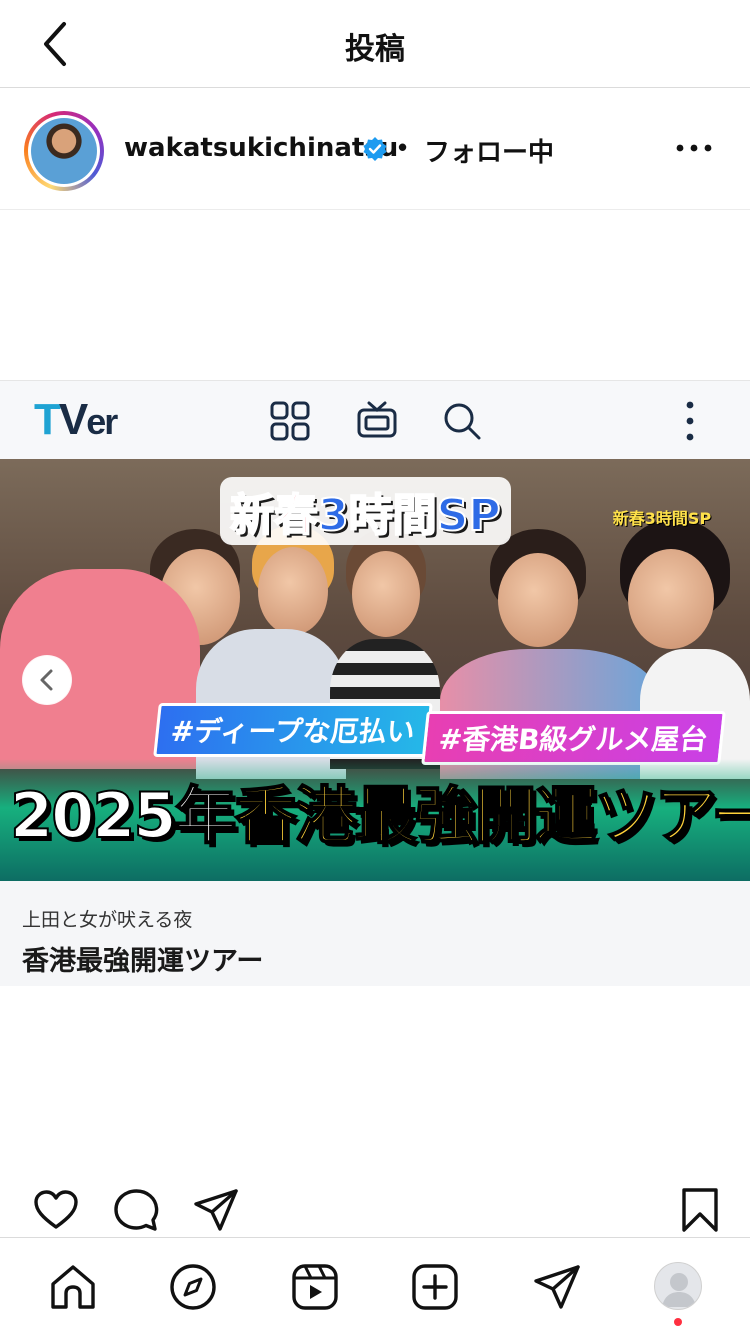  I want to click on thumbnail-tag: #香港B級グルメ屋台, so click(573, 738).